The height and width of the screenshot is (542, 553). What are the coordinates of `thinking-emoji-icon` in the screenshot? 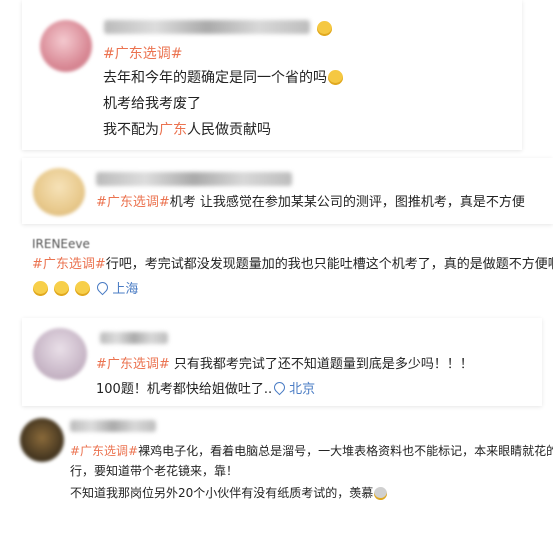 It's located at (335, 77).